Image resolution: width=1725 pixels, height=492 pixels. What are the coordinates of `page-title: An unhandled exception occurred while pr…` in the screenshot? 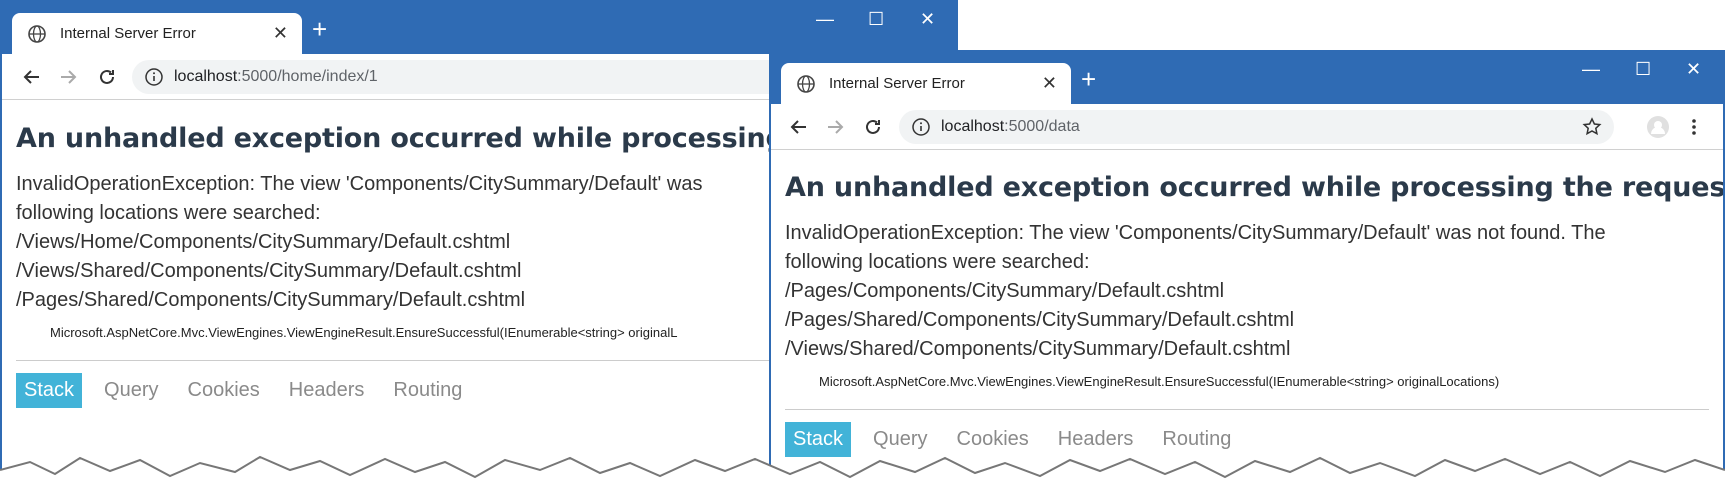 It's located at (1255, 187).